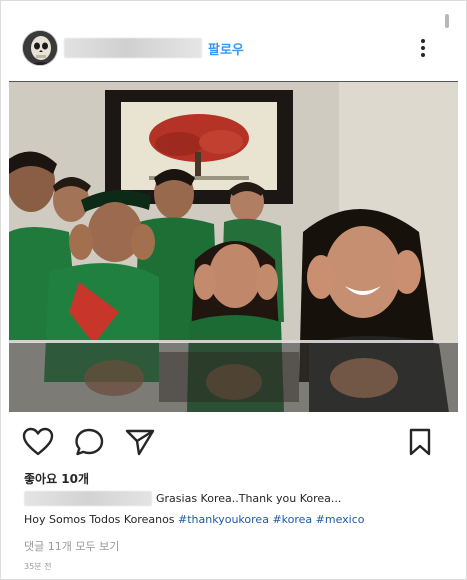 This screenshot has width=467, height=580. Describe the element at coordinates (101, 519) in the screenshot. I see `caption-text-2: Hoy Somos Todos Koreanos` at that location.